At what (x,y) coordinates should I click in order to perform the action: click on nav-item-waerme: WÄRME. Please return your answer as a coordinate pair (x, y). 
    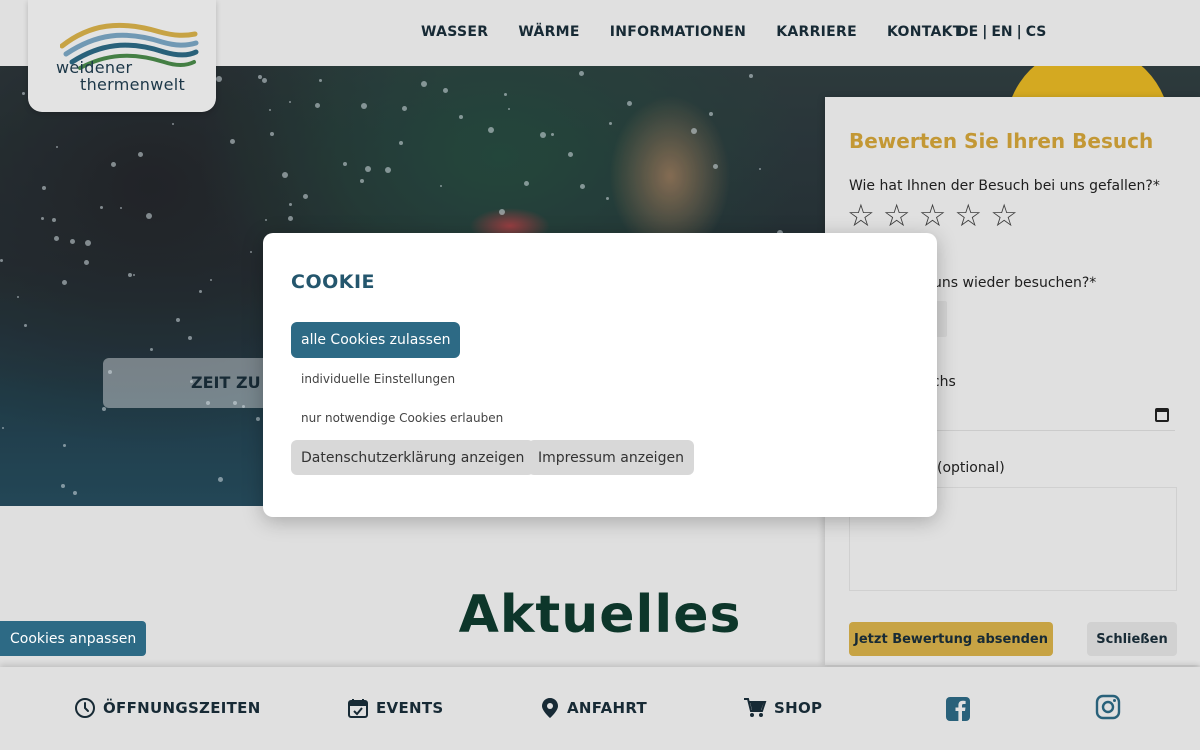
    Looking at the image, I should click on (548, 32).